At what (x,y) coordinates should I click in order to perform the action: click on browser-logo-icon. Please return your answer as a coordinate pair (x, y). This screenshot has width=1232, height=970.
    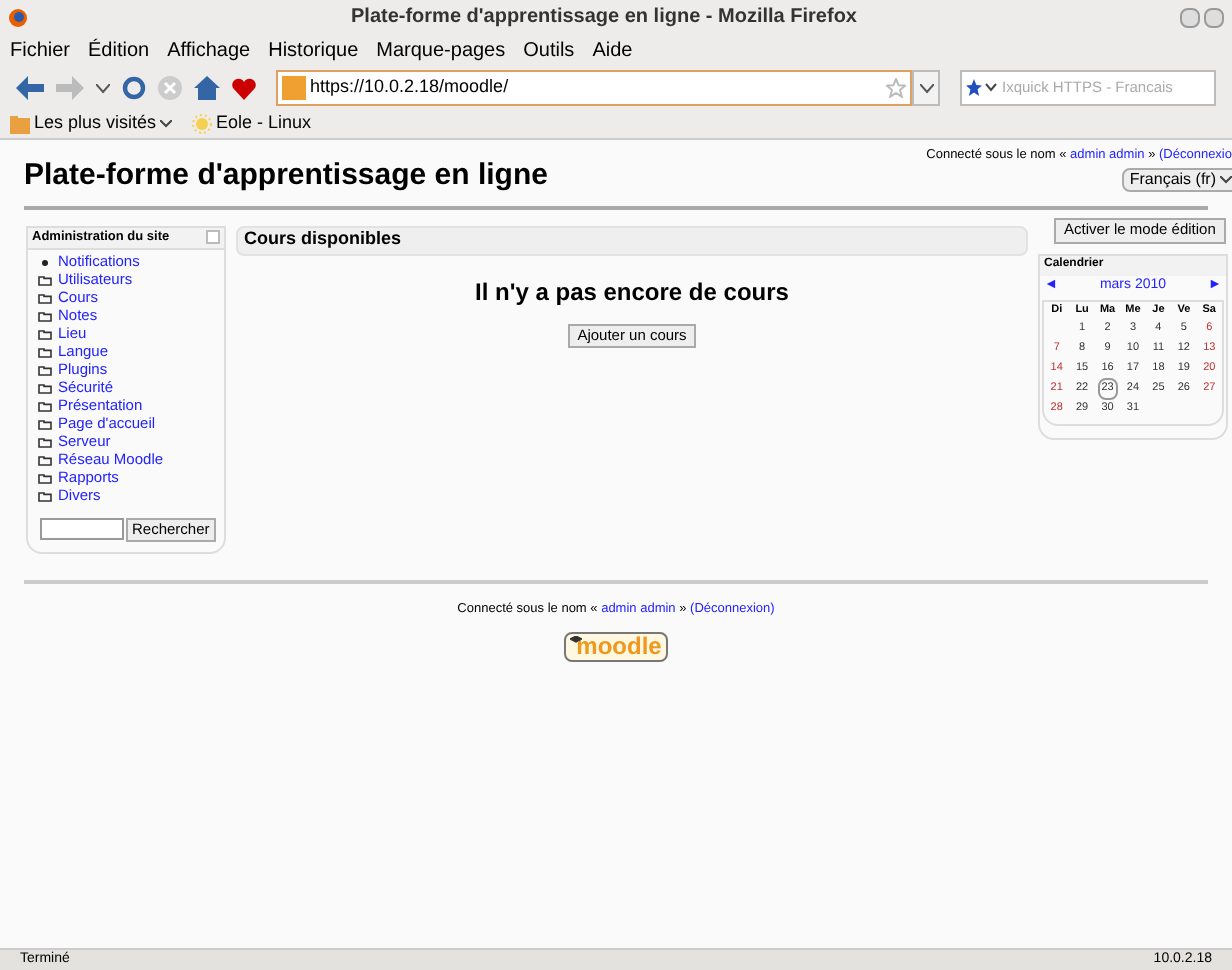
    Looking at the image, I should click on (18, 17).